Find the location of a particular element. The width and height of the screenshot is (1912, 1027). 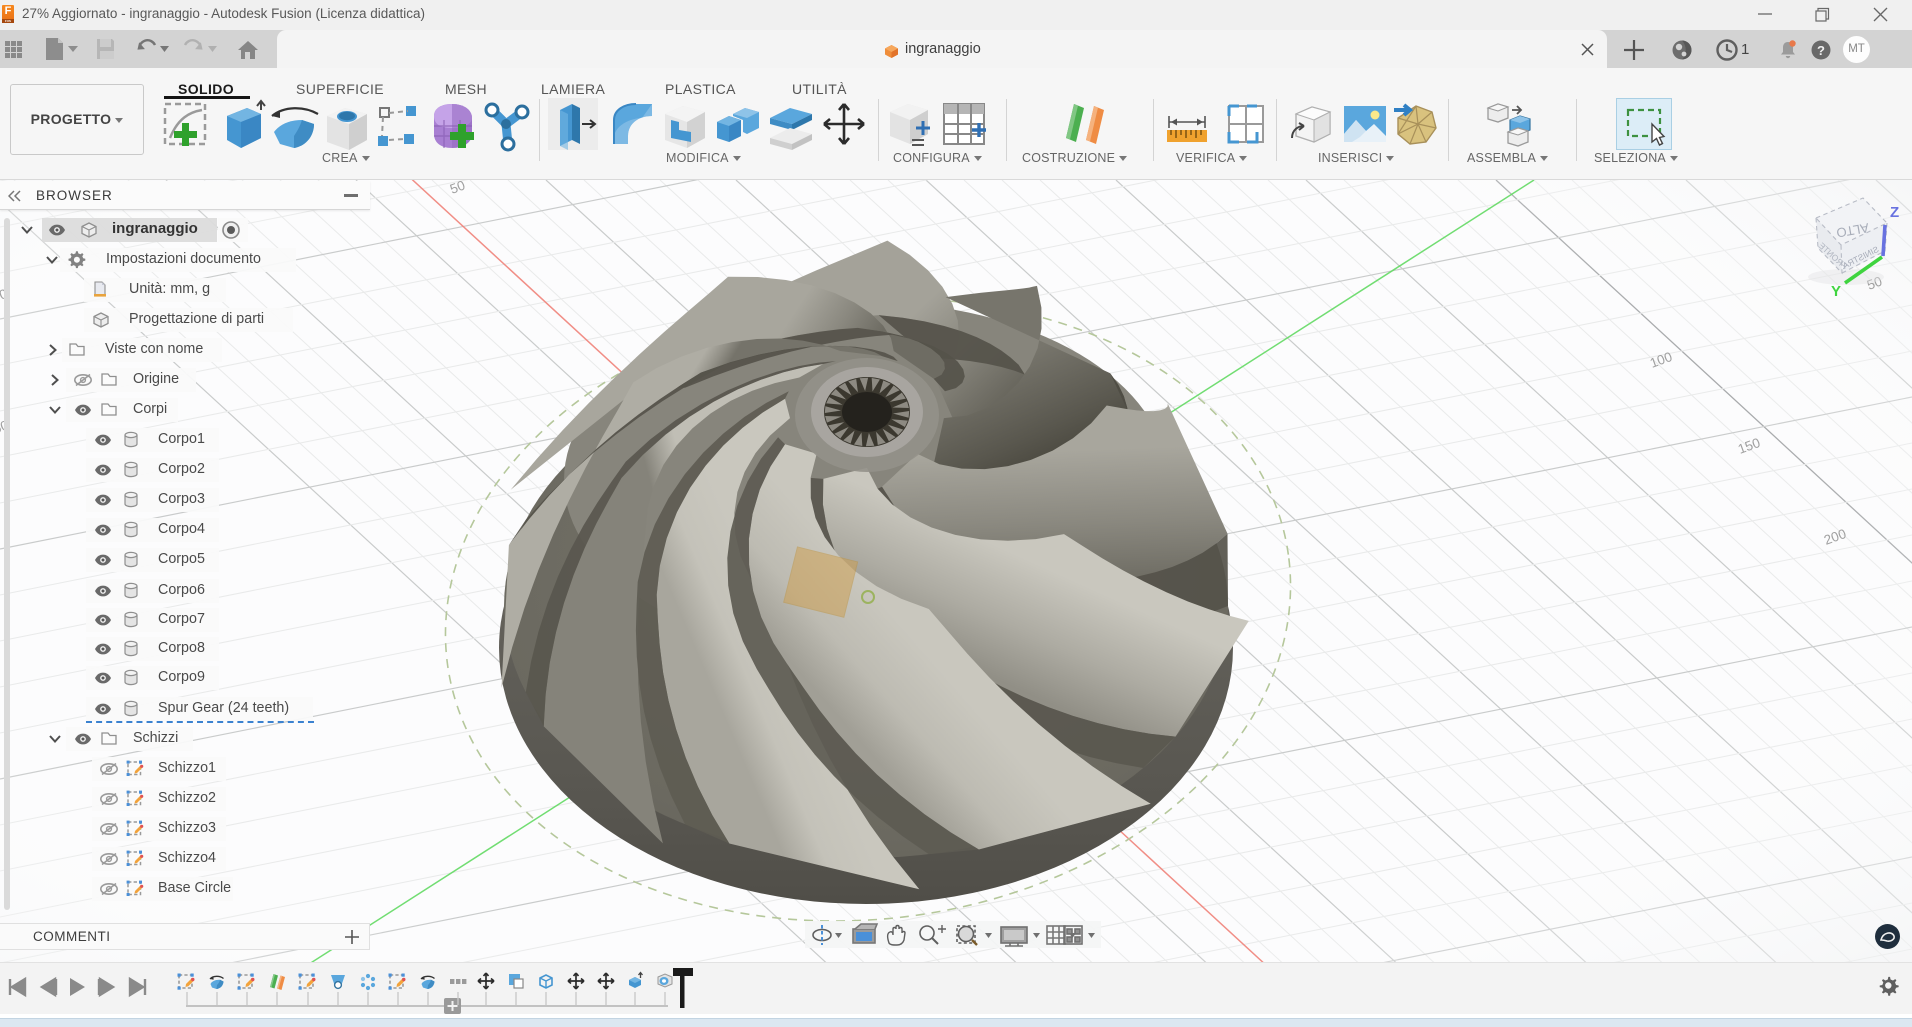

svg-text: Z is located at coordinates (1894, 212).